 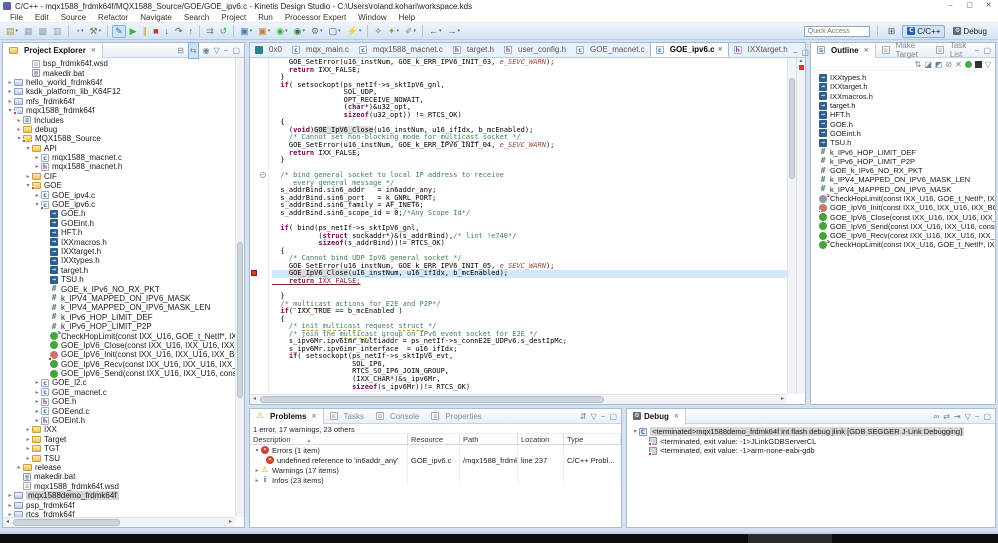 I want to click on code-line: sizeof(s_ipv6Mr))!= RTCS_OK), so click(x=529, y=387).